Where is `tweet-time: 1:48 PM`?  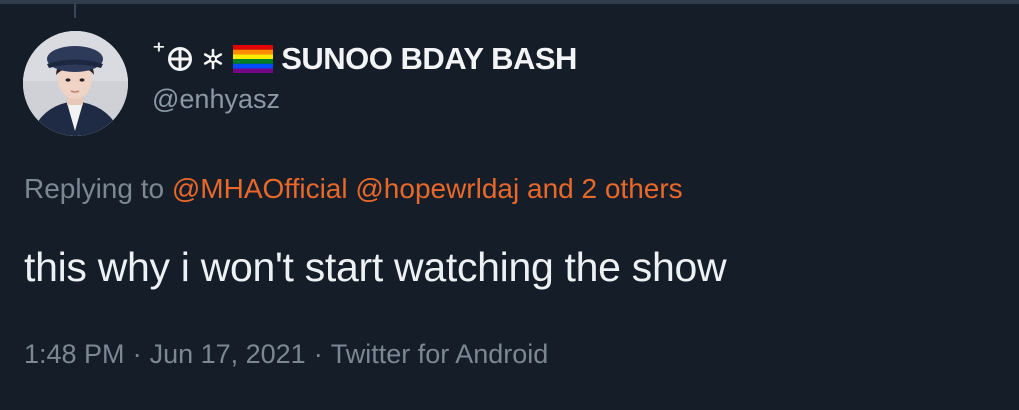
tweet-time: 1:48 PM is located at coordinates (74, 354).